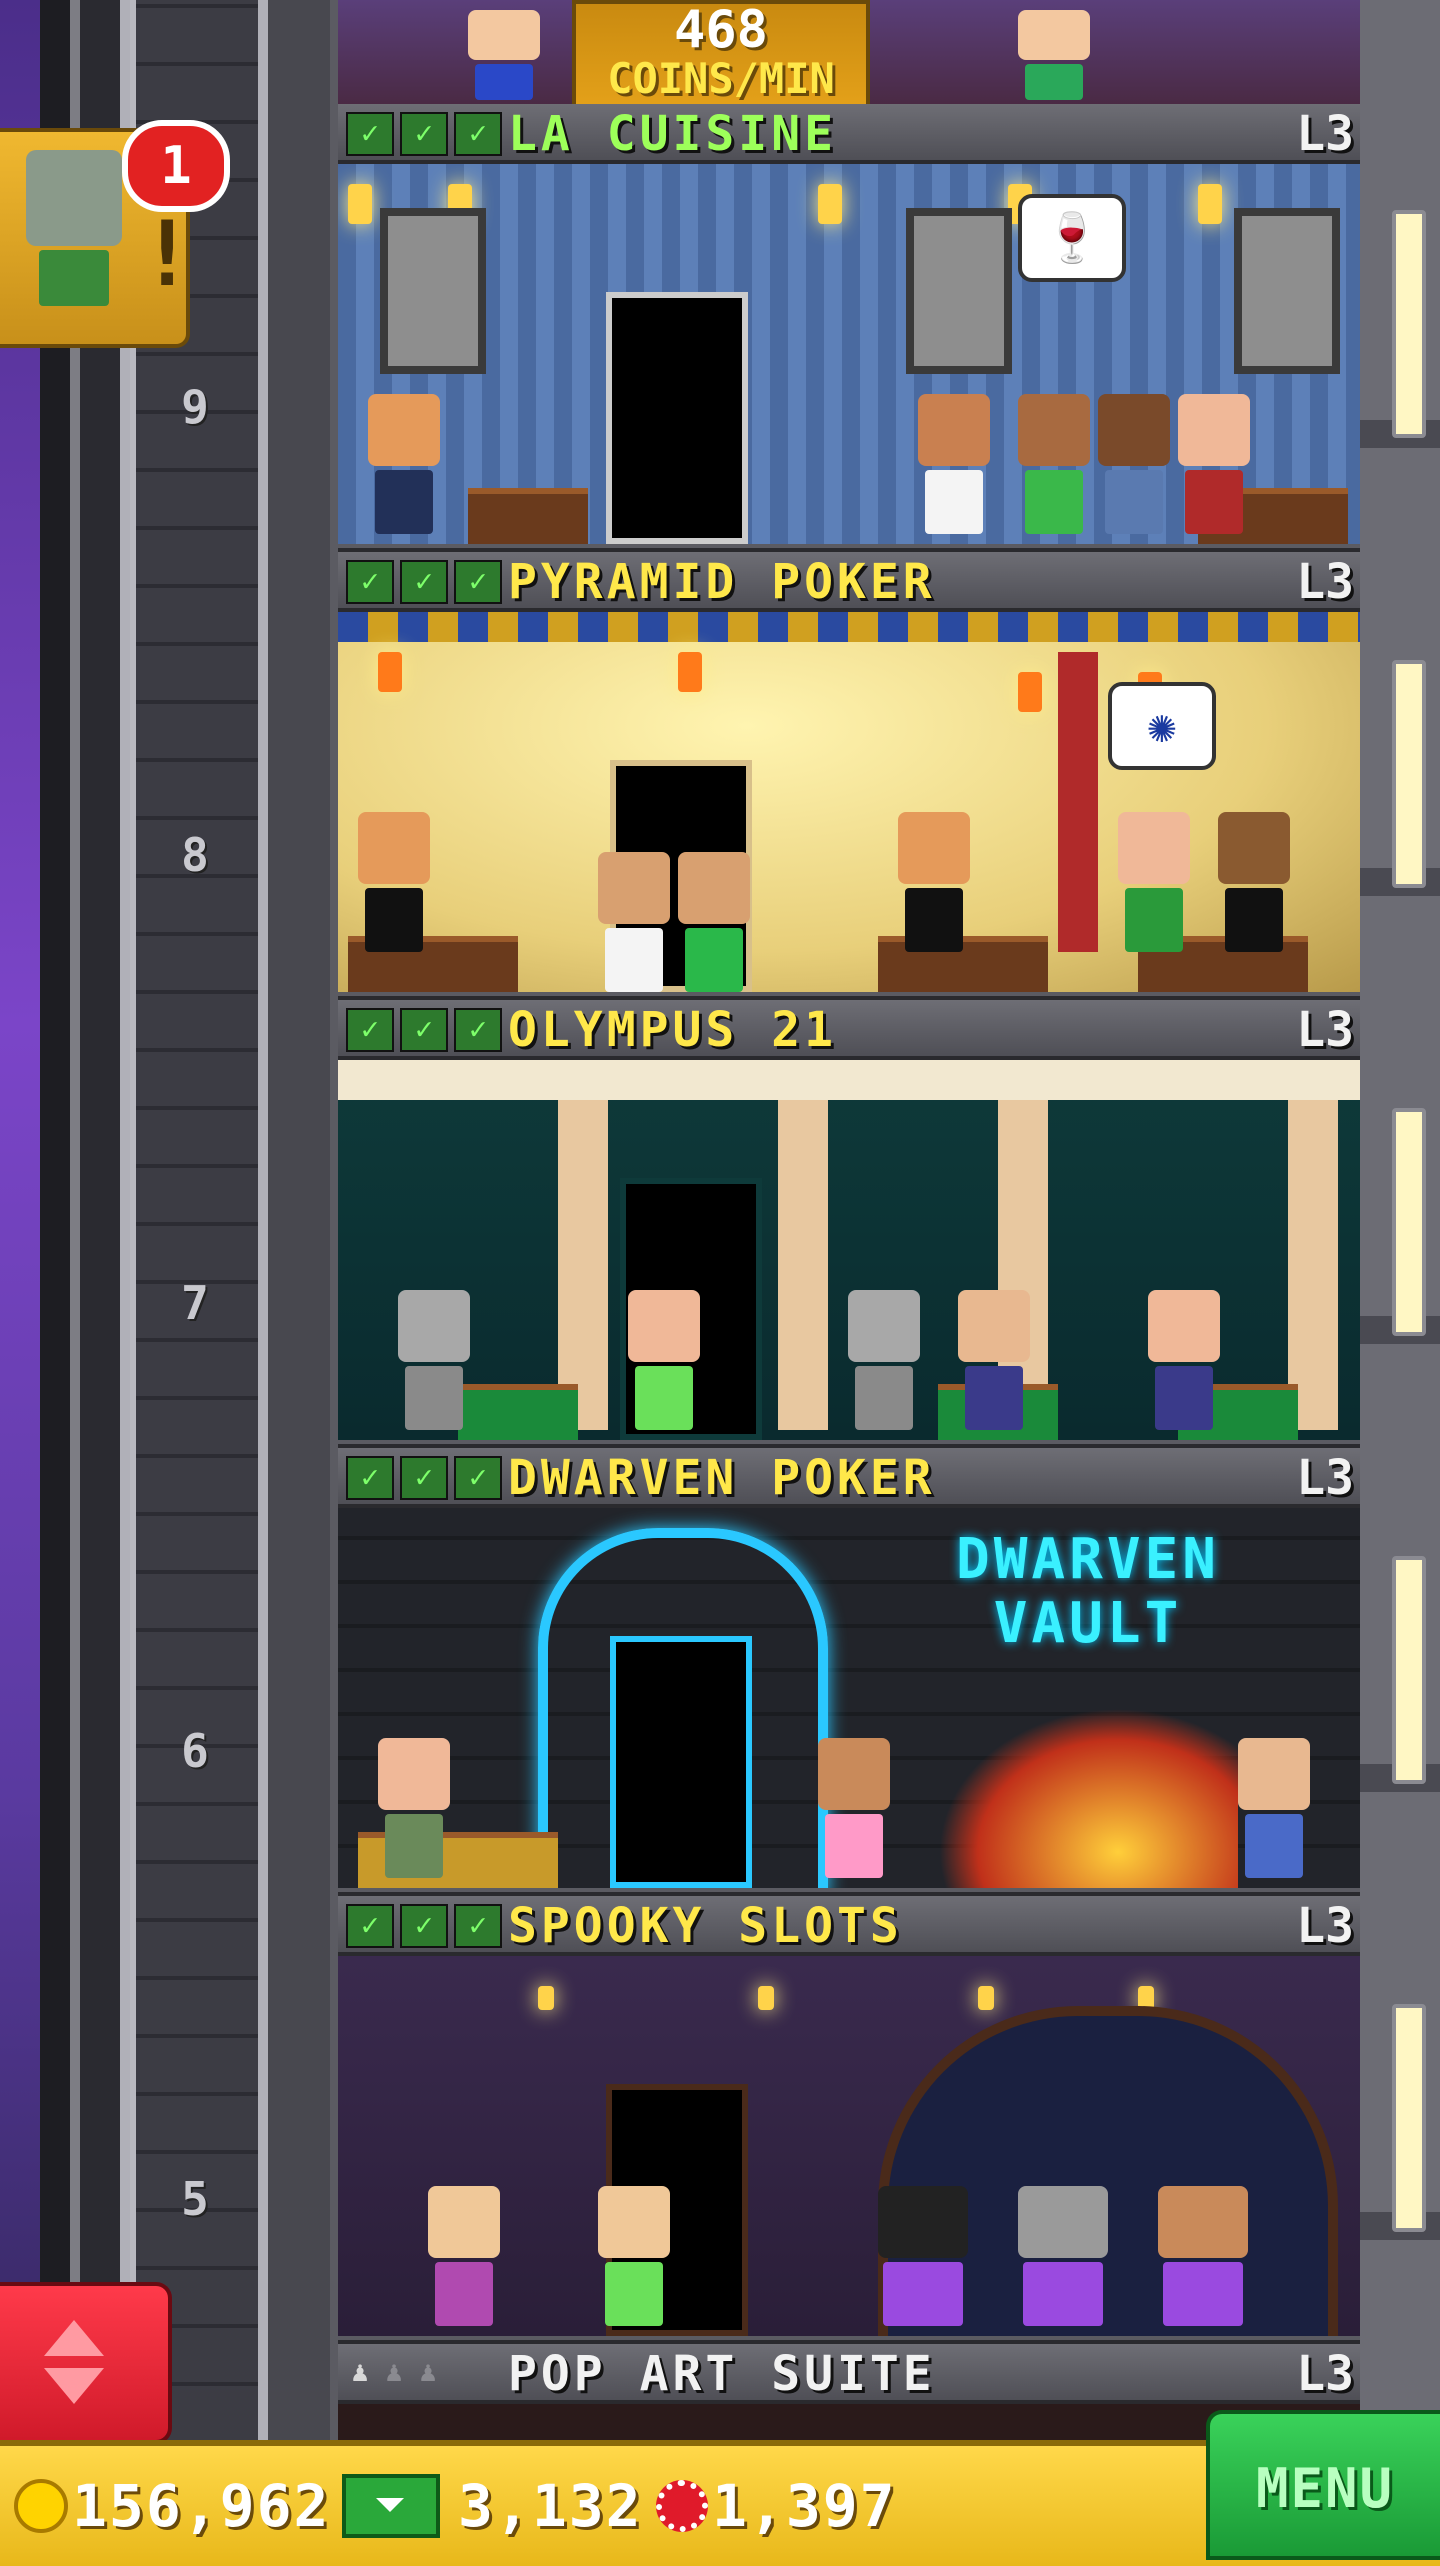  Describe the element at coordinates (722, 2374) in the screenshot. I see `floor-name: POP ART SUITE` at that location.